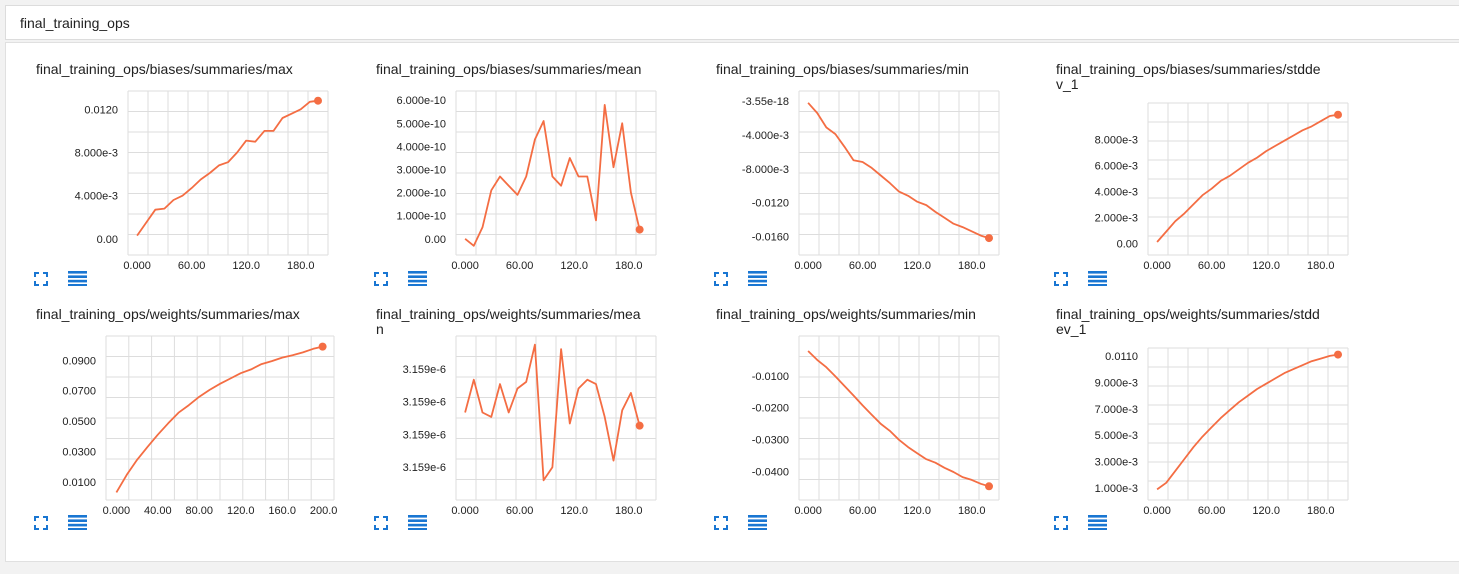 The height and width of the screenshot is (574, 1459). I want to click on y-tick-label: 0.0120, so click(101, 110).